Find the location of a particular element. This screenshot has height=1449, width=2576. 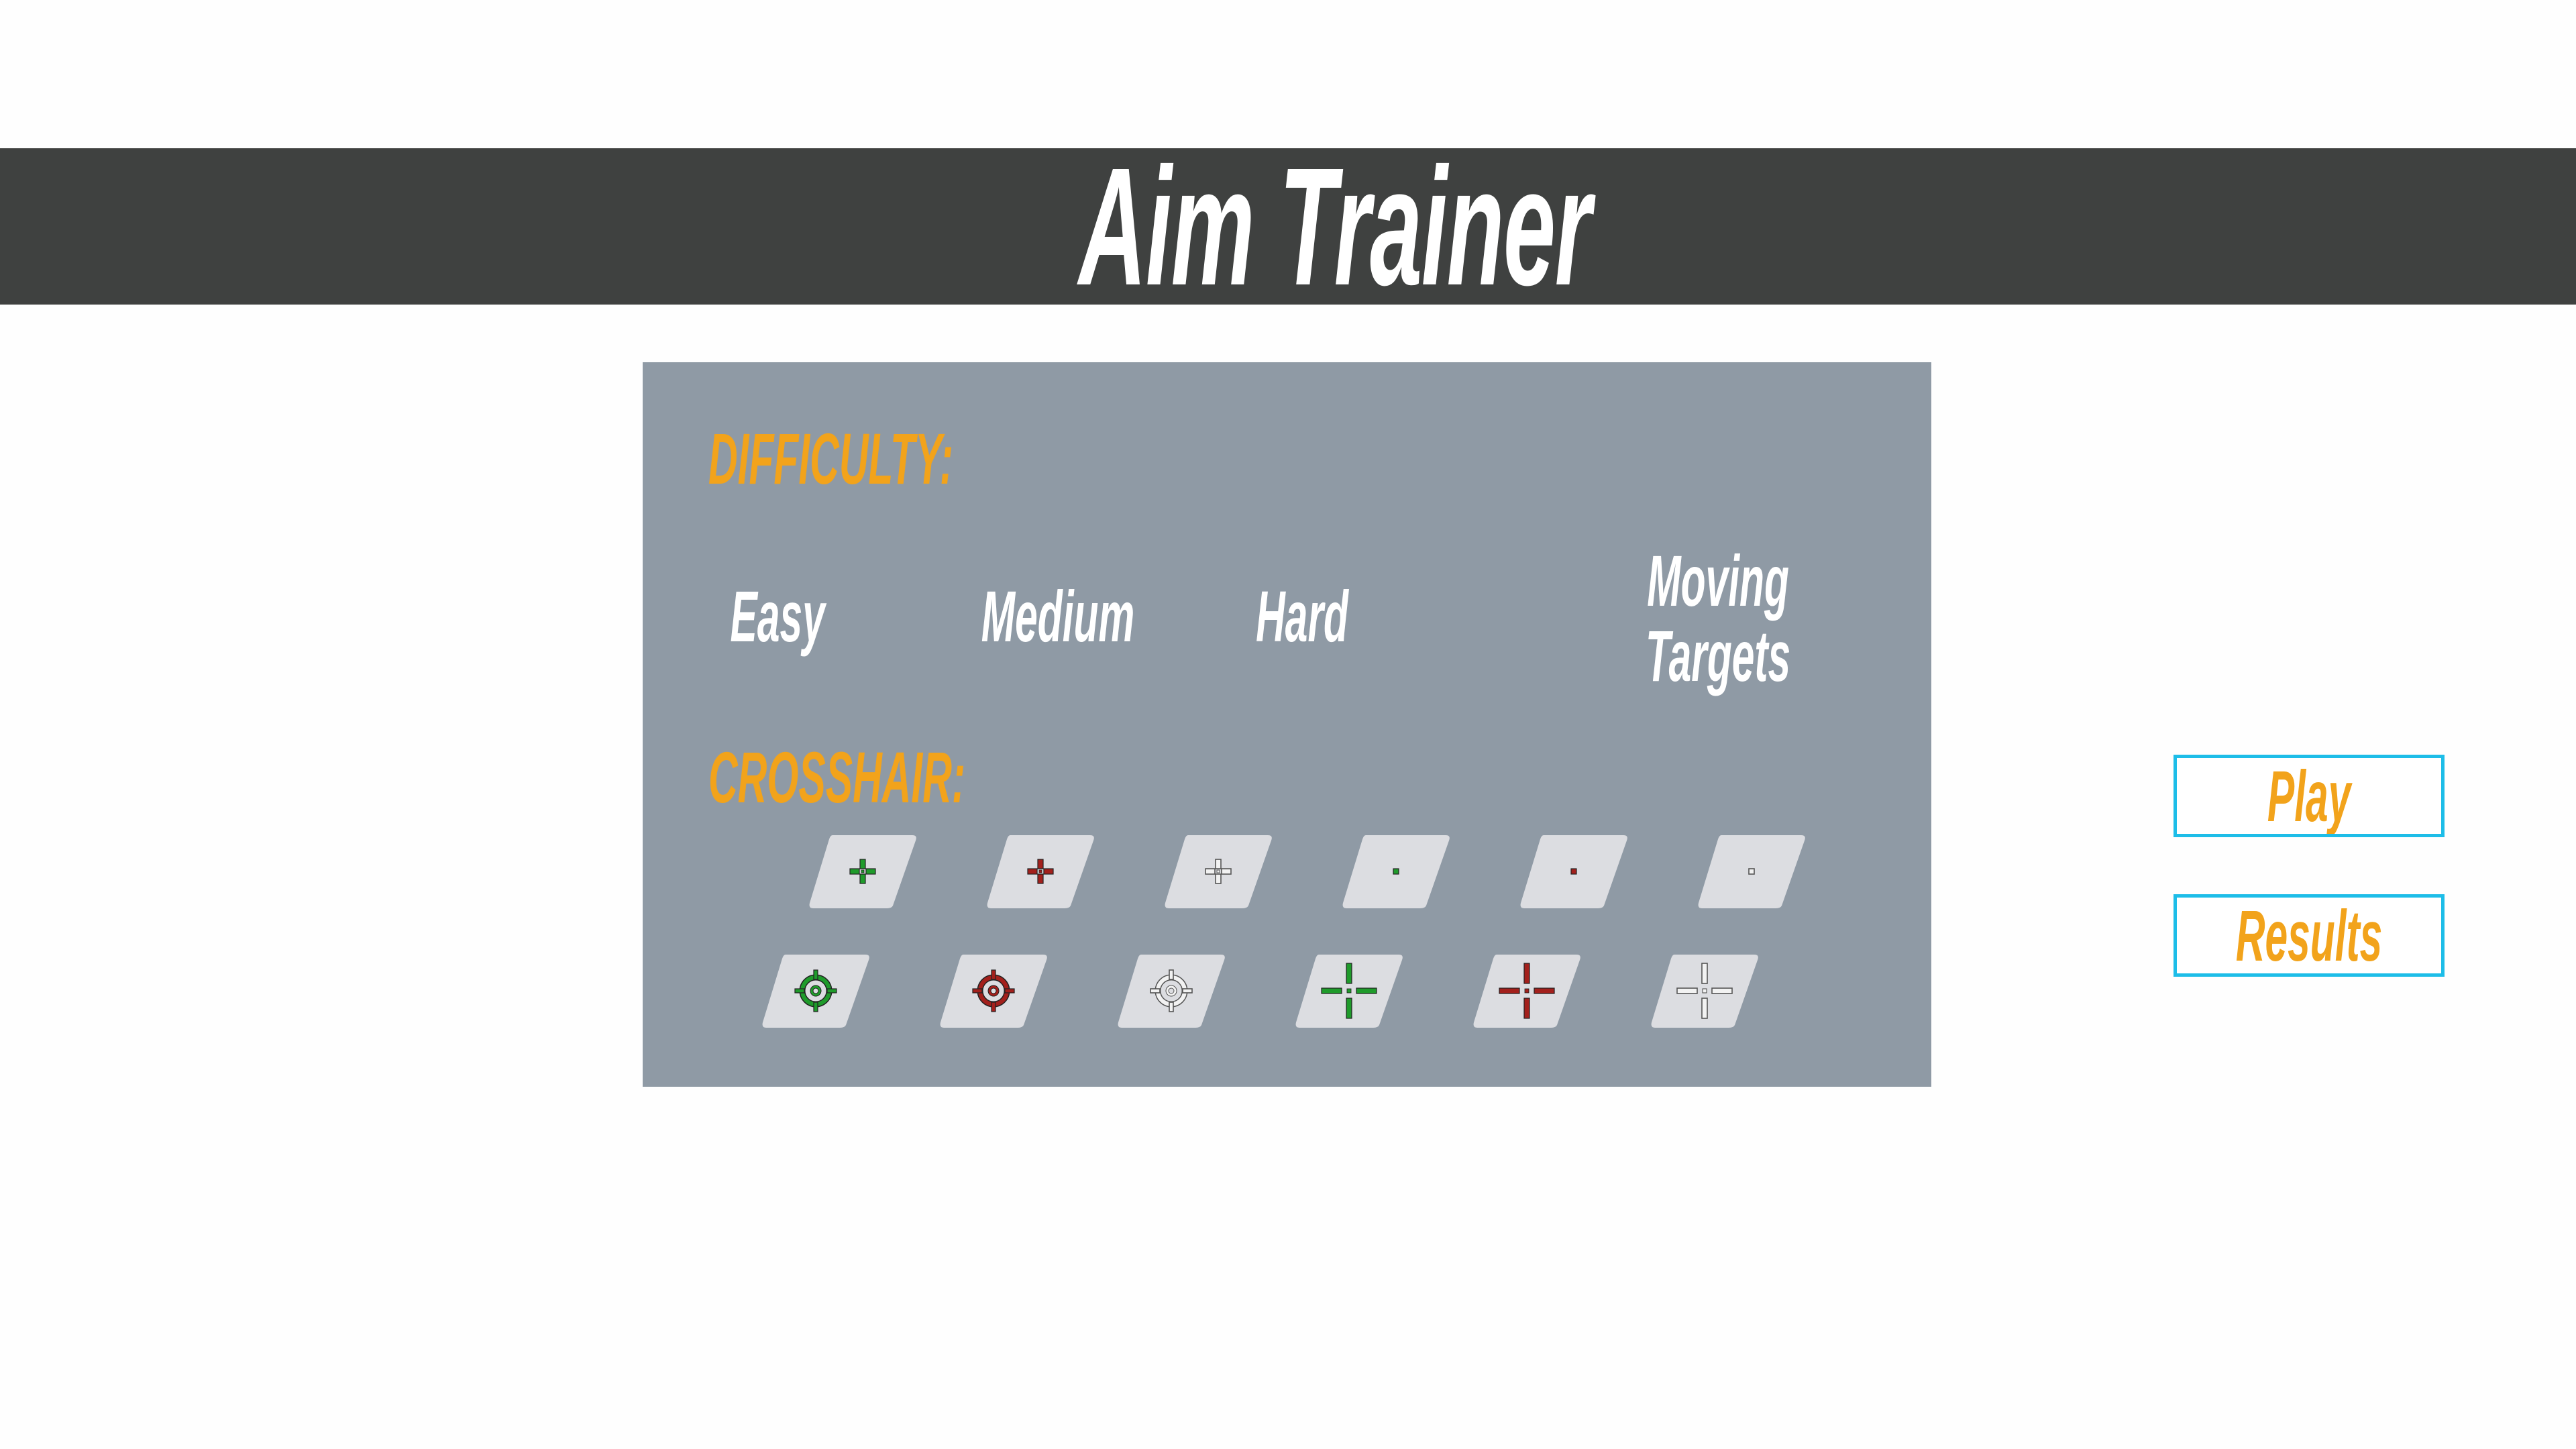

difficulty-hard-option: Hard is located at coordinates (1300, 616).